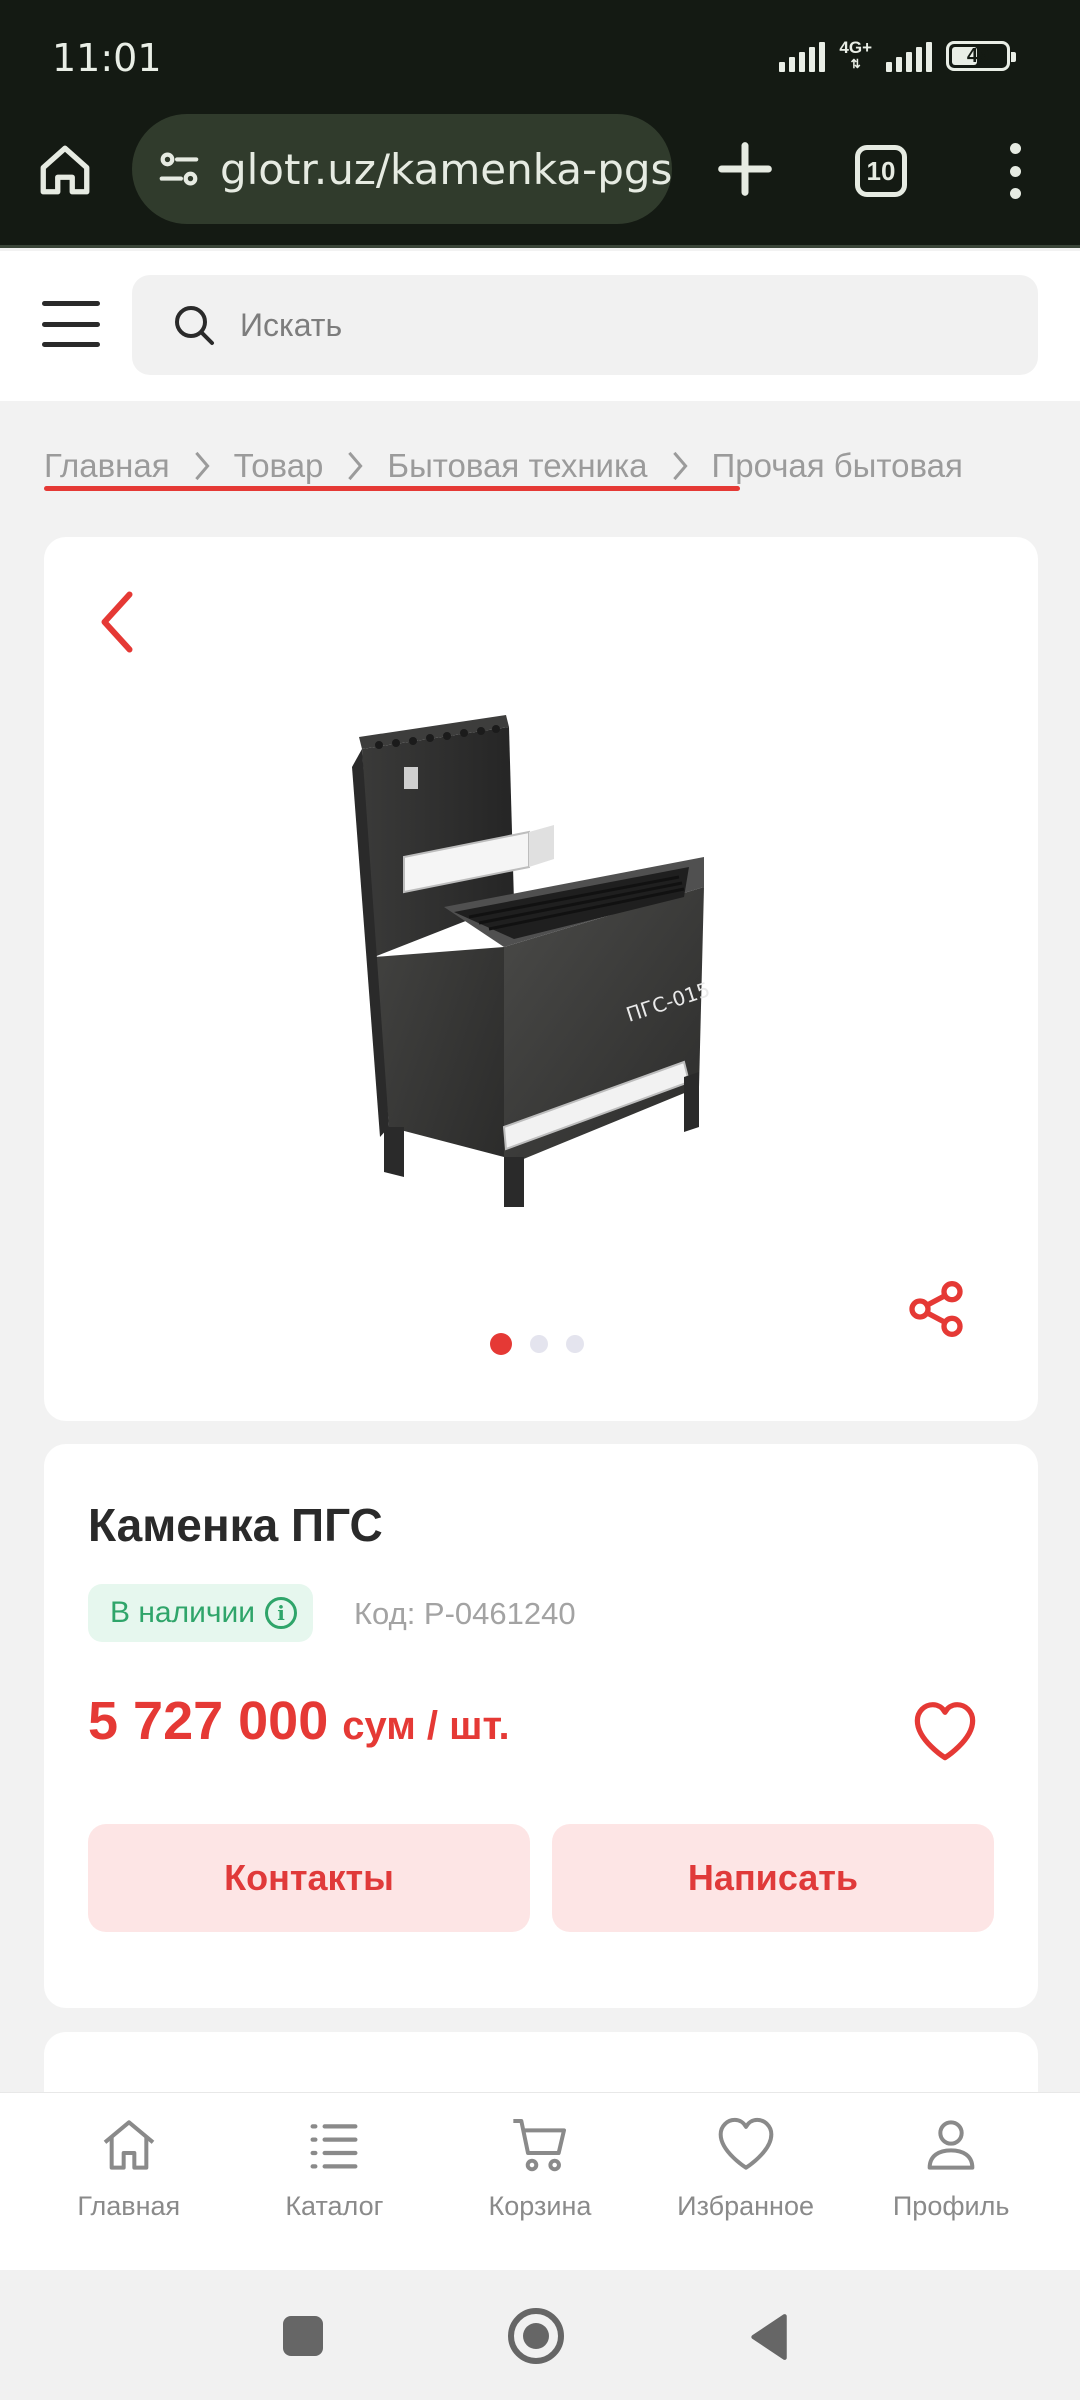  Describe the element at coordinates (179, 169) in the screenshot. I see `site-settings-icon` at that location.